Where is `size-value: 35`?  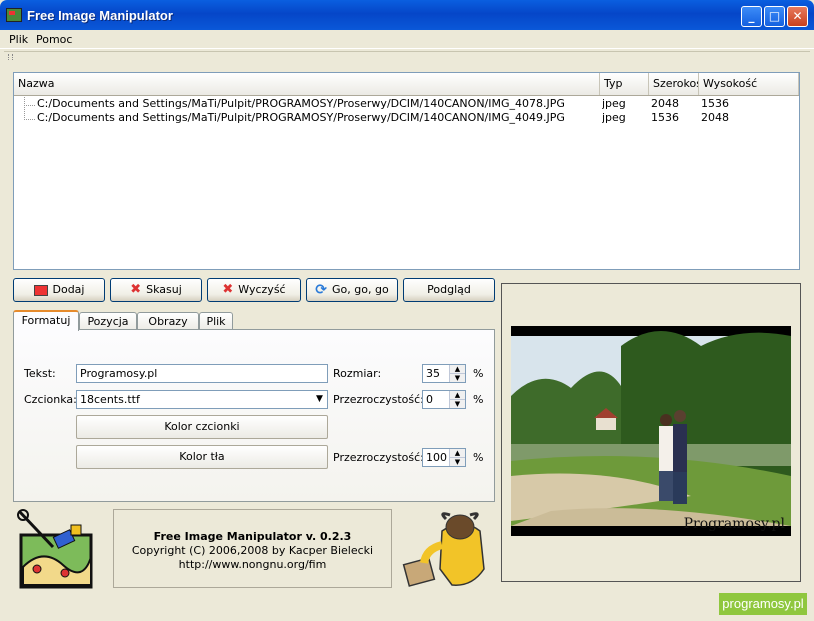
size-value: 35 is located at coordinates (433, 373).